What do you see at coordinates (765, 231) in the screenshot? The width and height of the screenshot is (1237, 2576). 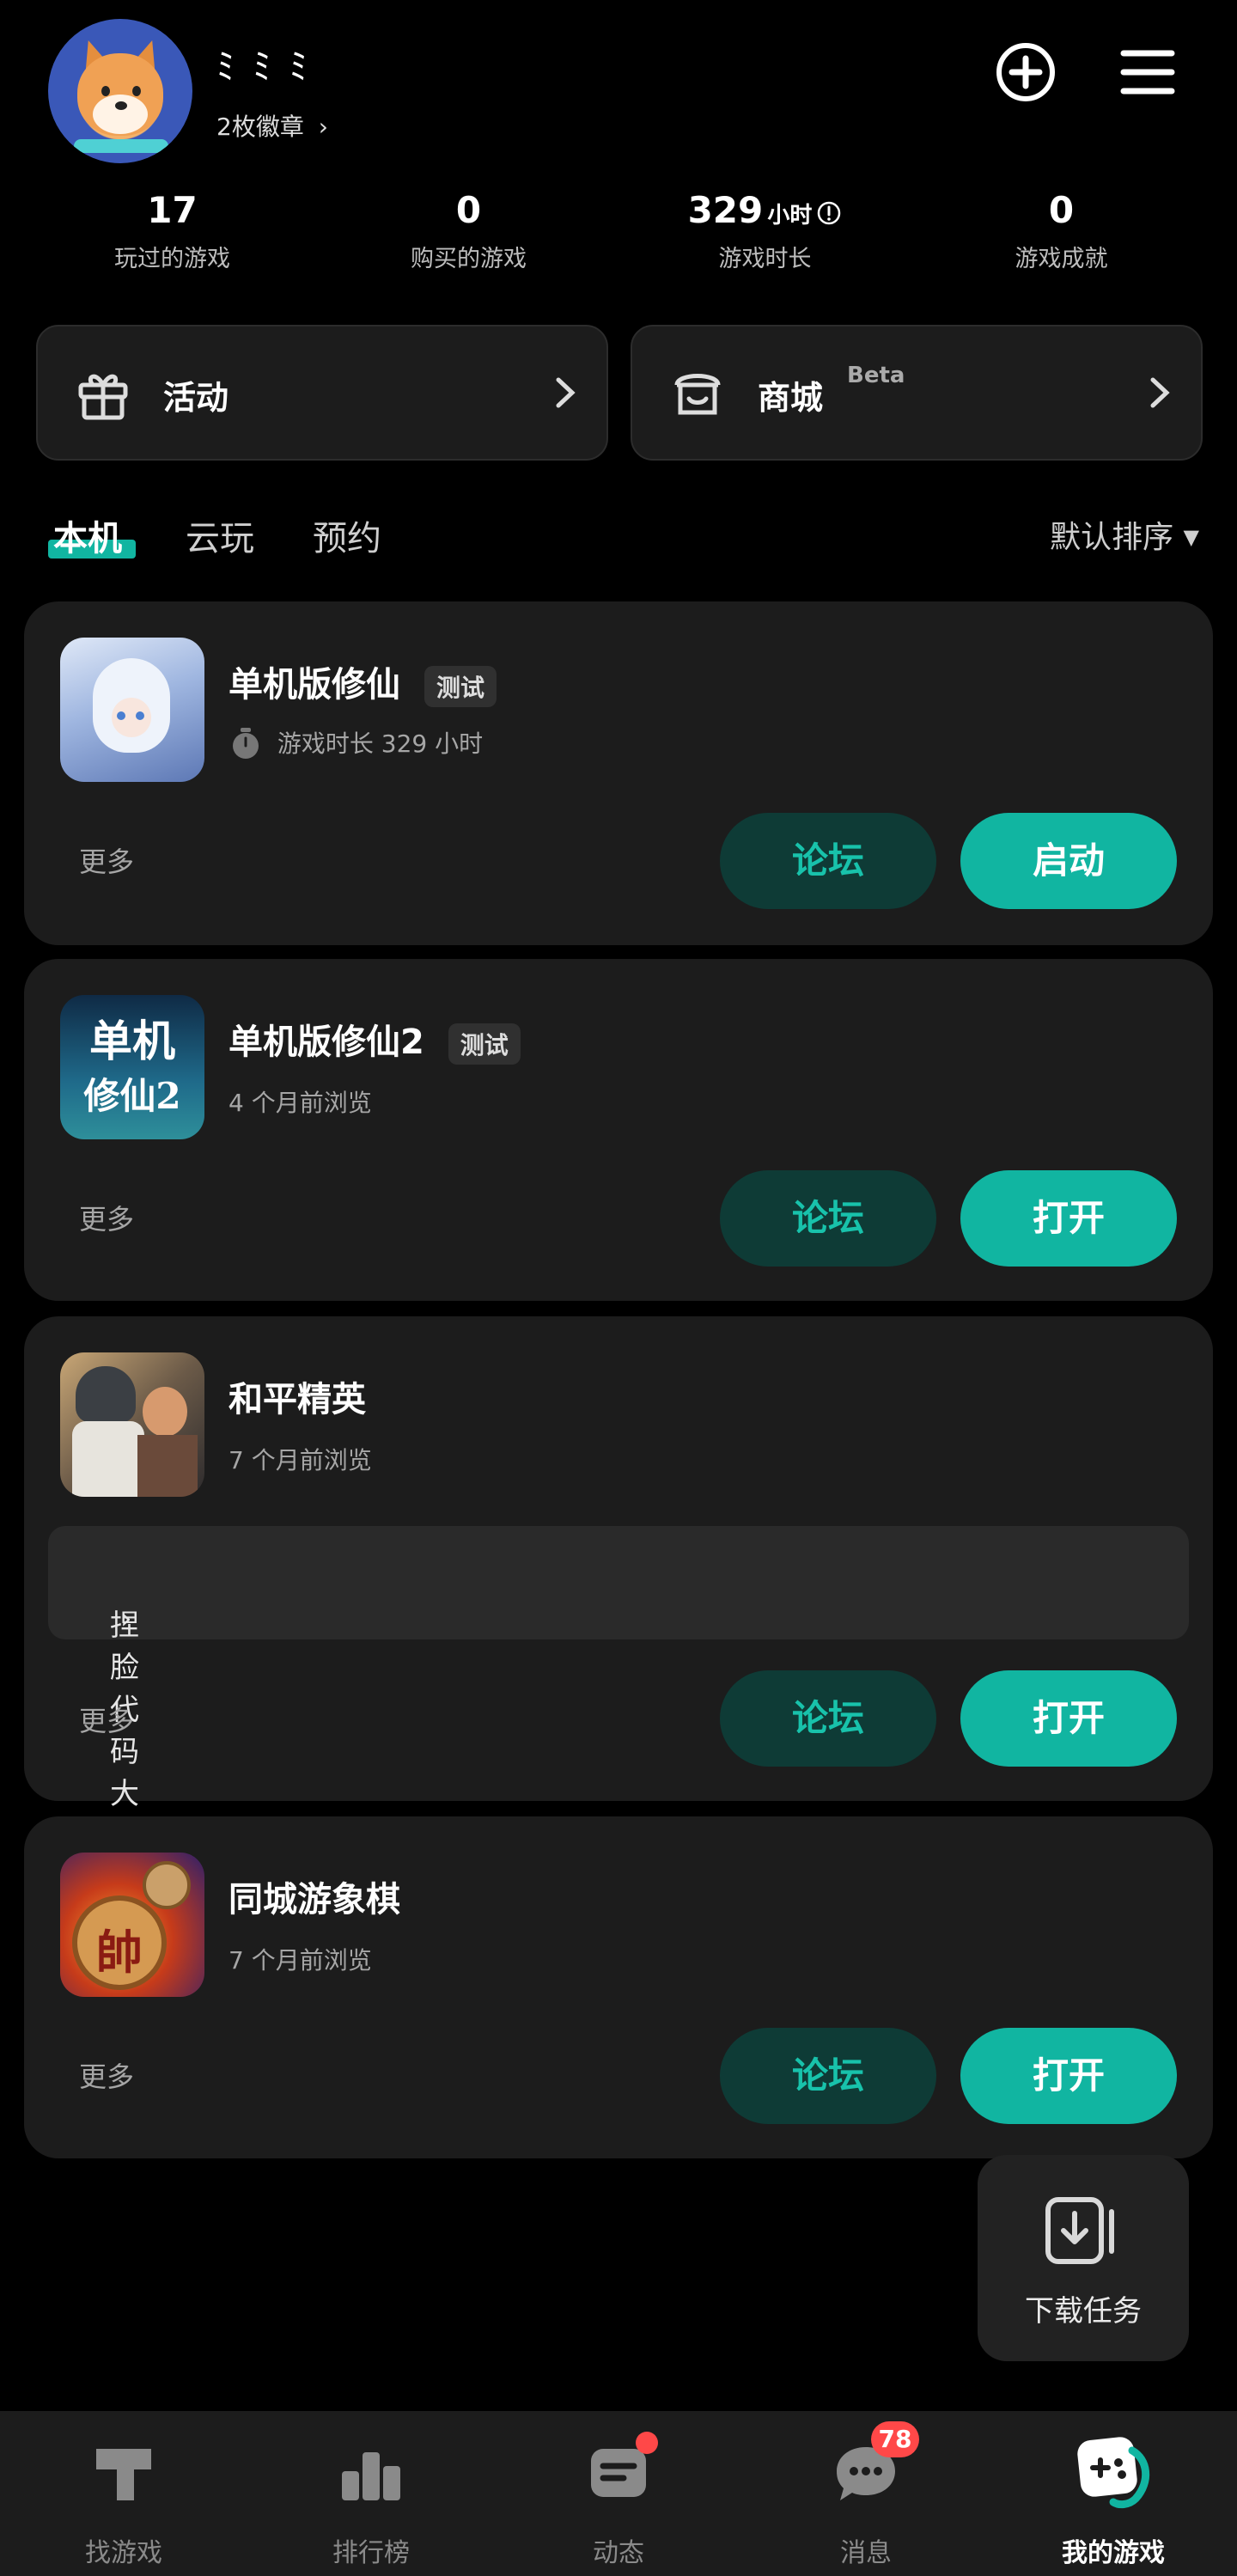 I see `stat-play-time: 329 小时 游戏时长` at bounding box center [765, 231].